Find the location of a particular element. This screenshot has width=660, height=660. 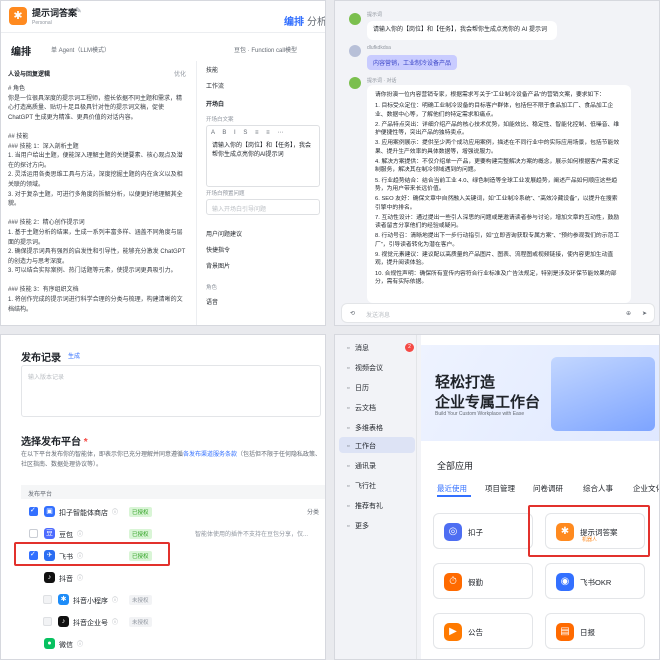

app-card: ▤ 日报 is located at coordinates (595, 631).